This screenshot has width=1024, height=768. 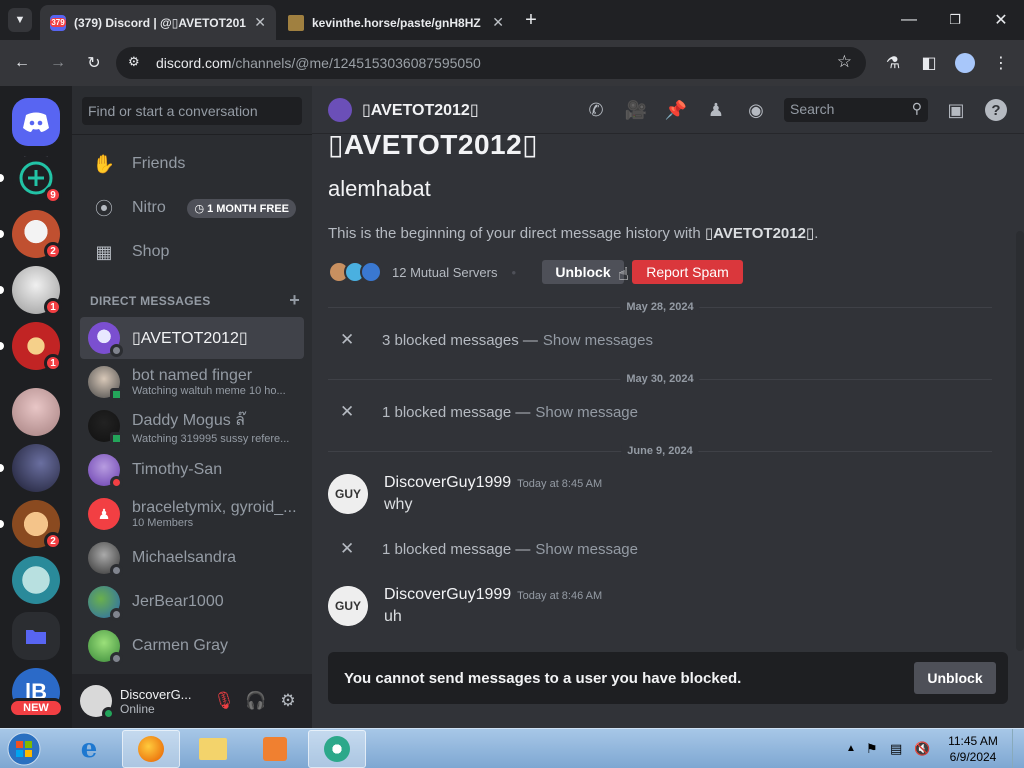 I want to click on add-friends-icon: ♟, so click(x=716, y=110).